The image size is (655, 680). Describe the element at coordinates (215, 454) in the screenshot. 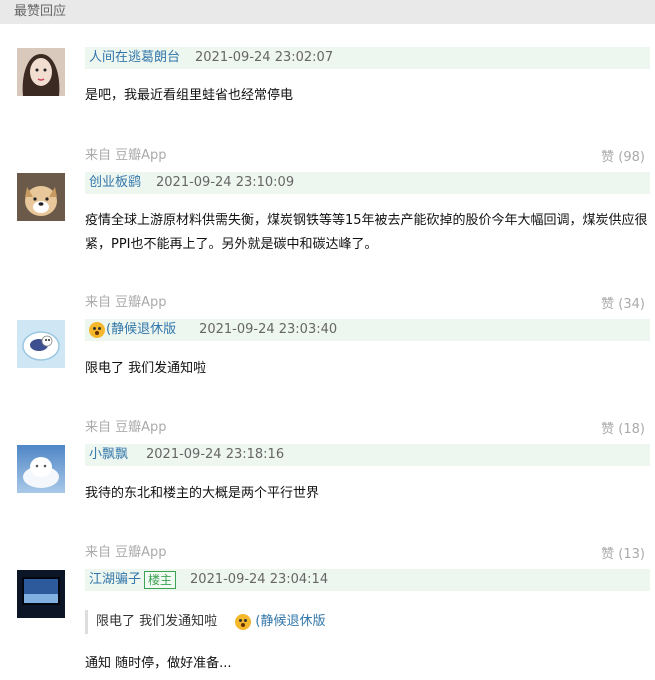

I see `timestamp: 2021-09-24 23:18:16` at that location.